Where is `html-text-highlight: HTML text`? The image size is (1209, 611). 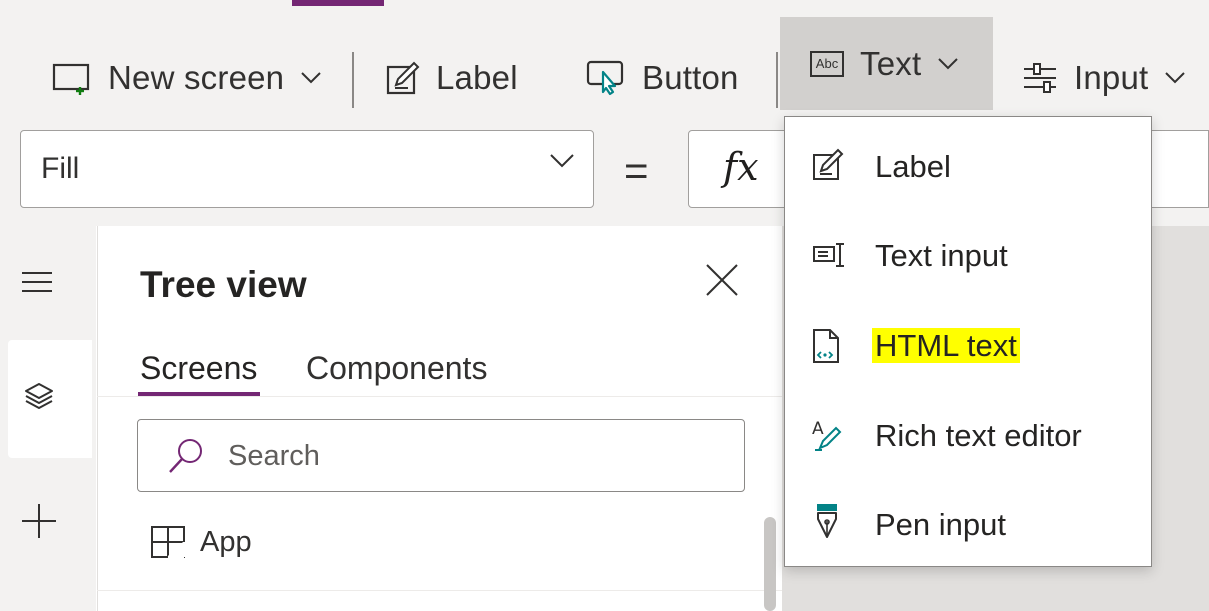 html-text-highlight: HTML text is located at coordinates (946, 345).